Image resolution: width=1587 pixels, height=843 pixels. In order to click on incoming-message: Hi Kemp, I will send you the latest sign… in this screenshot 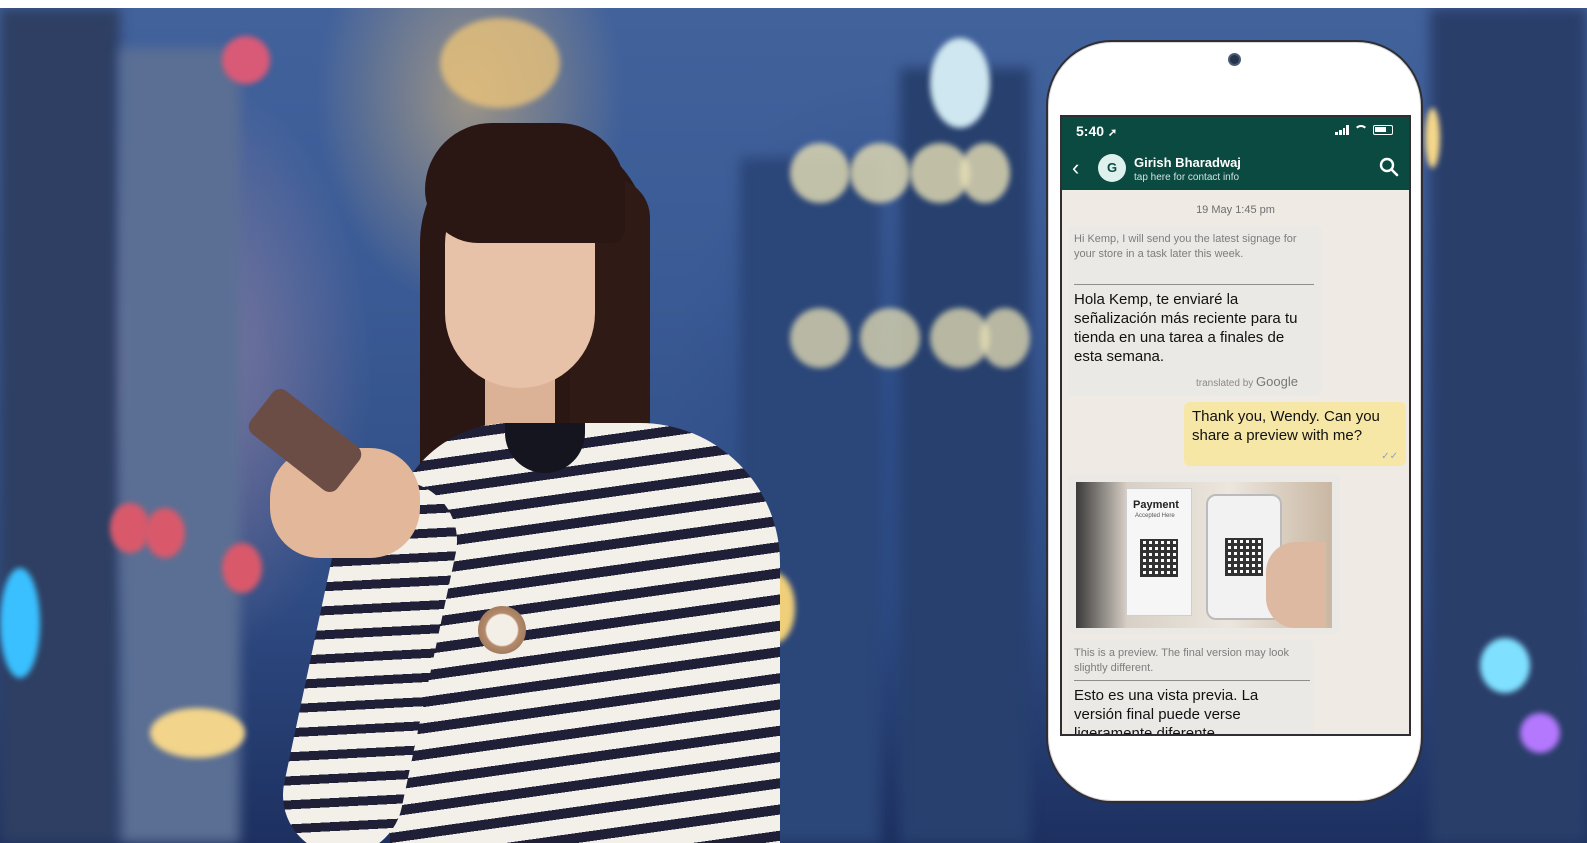, I will do `click(1195, 311)`.